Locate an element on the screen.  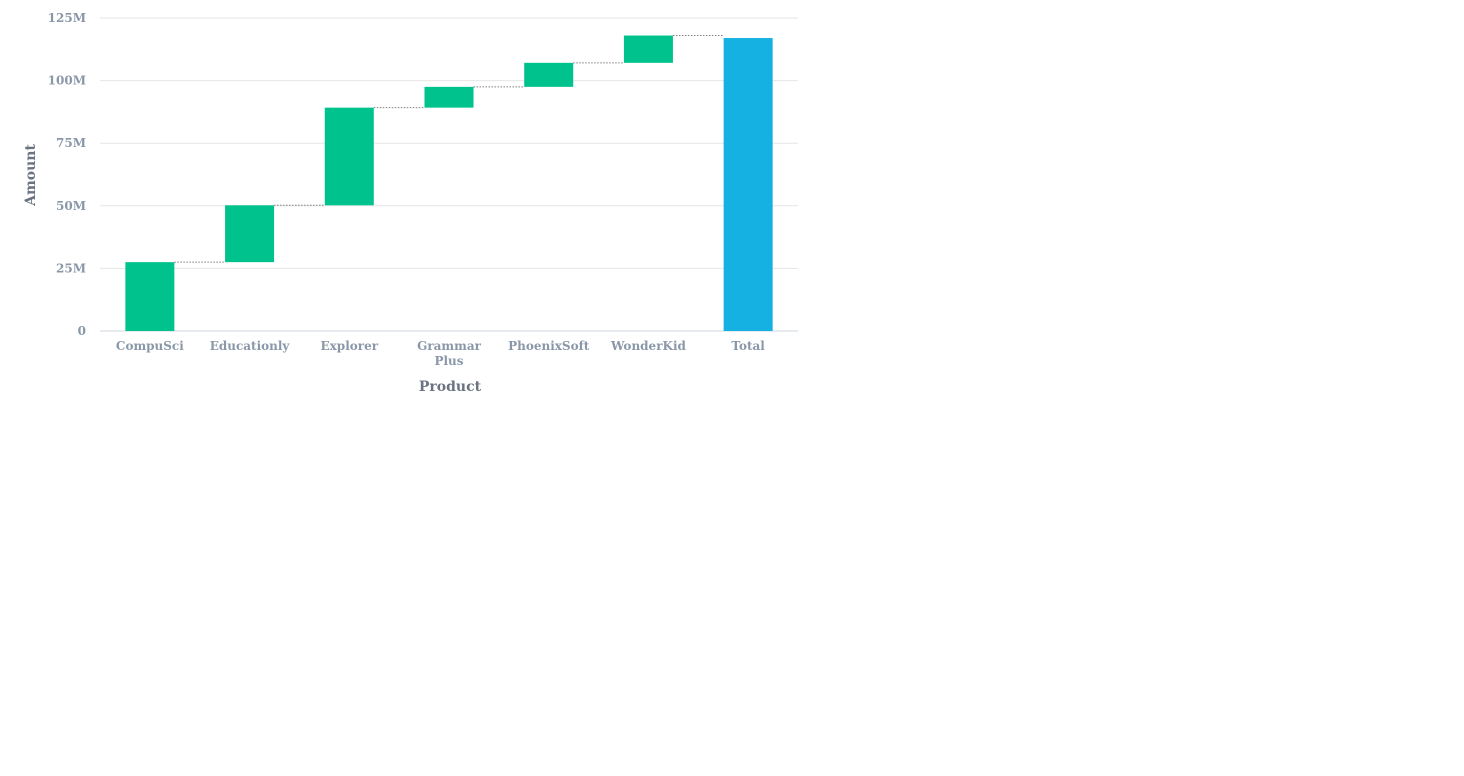
y-tick-label: 0 is located at coordinates (82, 331).